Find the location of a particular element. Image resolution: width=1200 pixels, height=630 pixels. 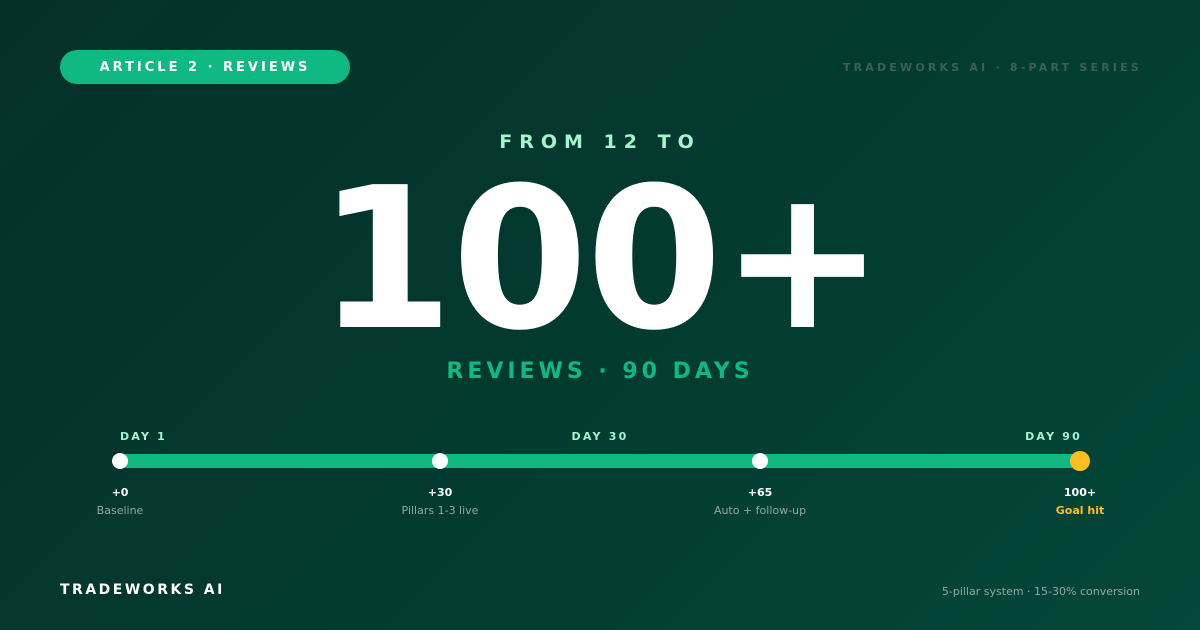

milestone-label: Auto + follow-up is located at coordinates (760, 510).